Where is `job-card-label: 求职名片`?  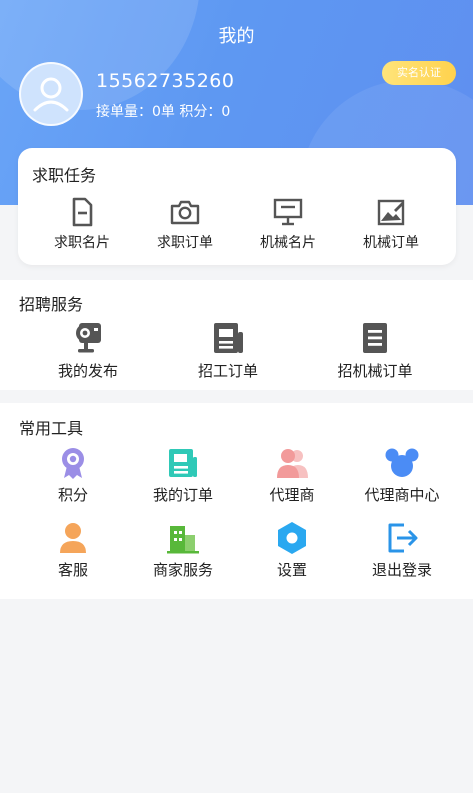
job-card-label: 求职名片 is located at coordinates (82, 243).